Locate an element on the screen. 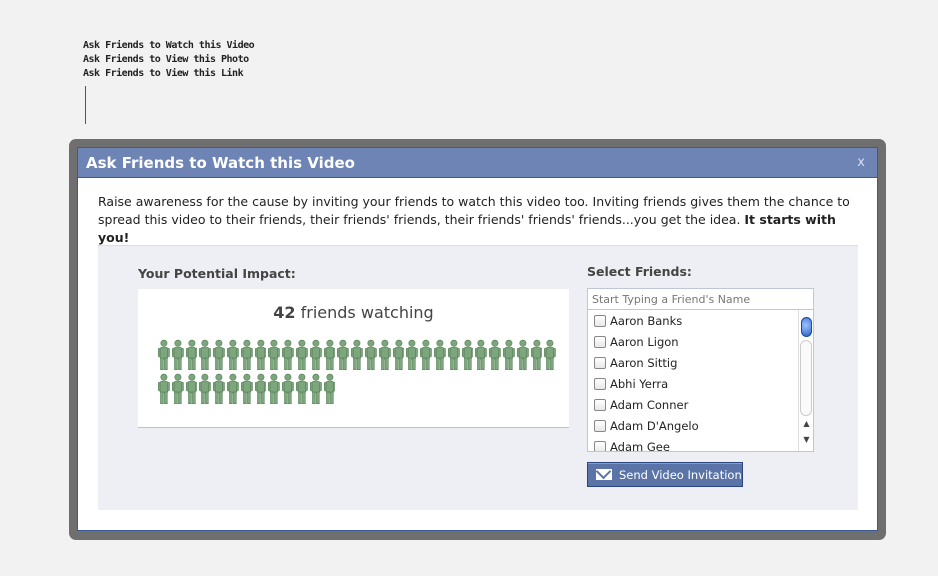 Image resolution: width=938 pixels, height=576 pixels. scrollbar-track is located at coordinates (806, 378).